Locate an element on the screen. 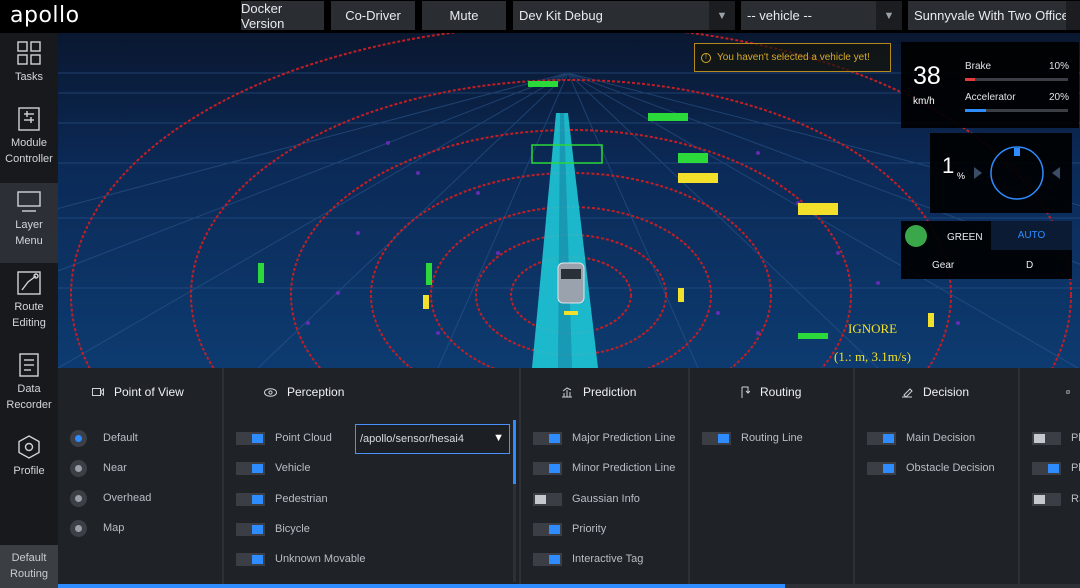 The height and width of the screenshot is (588, 1080). decision-icon is located at coordinates (907, 393).